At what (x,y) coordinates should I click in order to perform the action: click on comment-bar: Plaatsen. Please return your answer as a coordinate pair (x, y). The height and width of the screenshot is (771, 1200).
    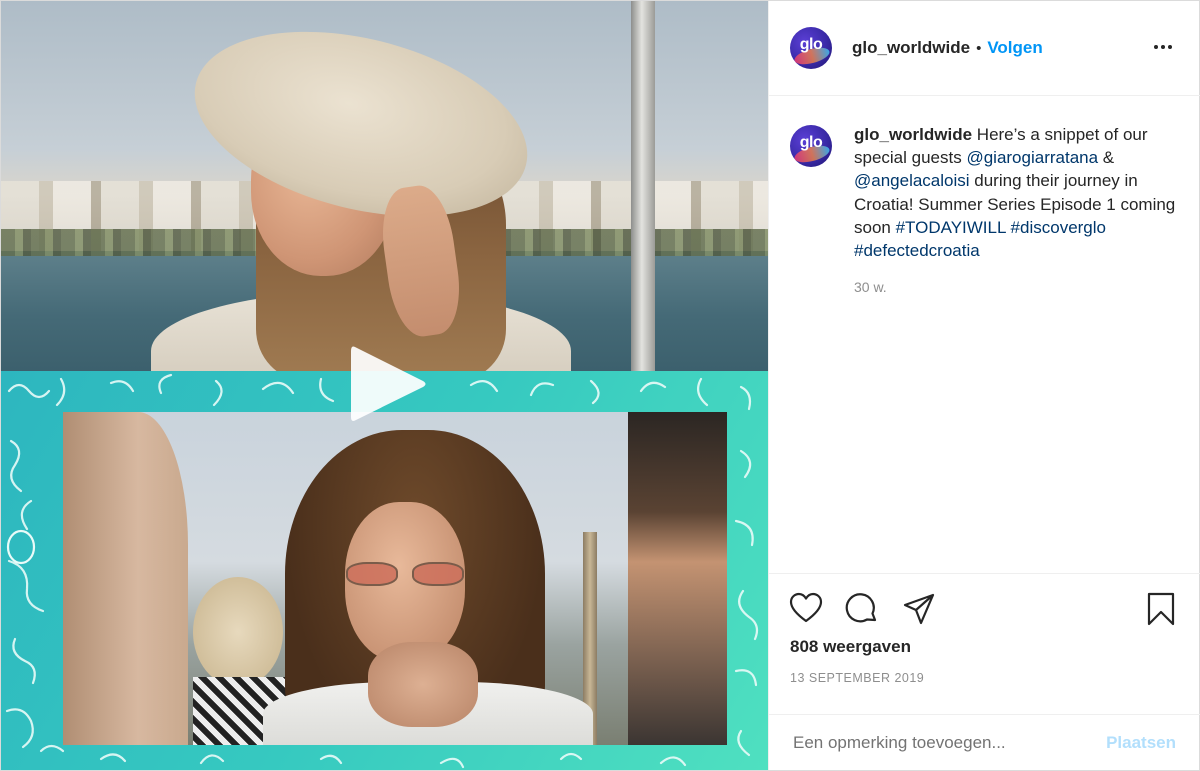
    Looking at the image, I should click on (984, 742).